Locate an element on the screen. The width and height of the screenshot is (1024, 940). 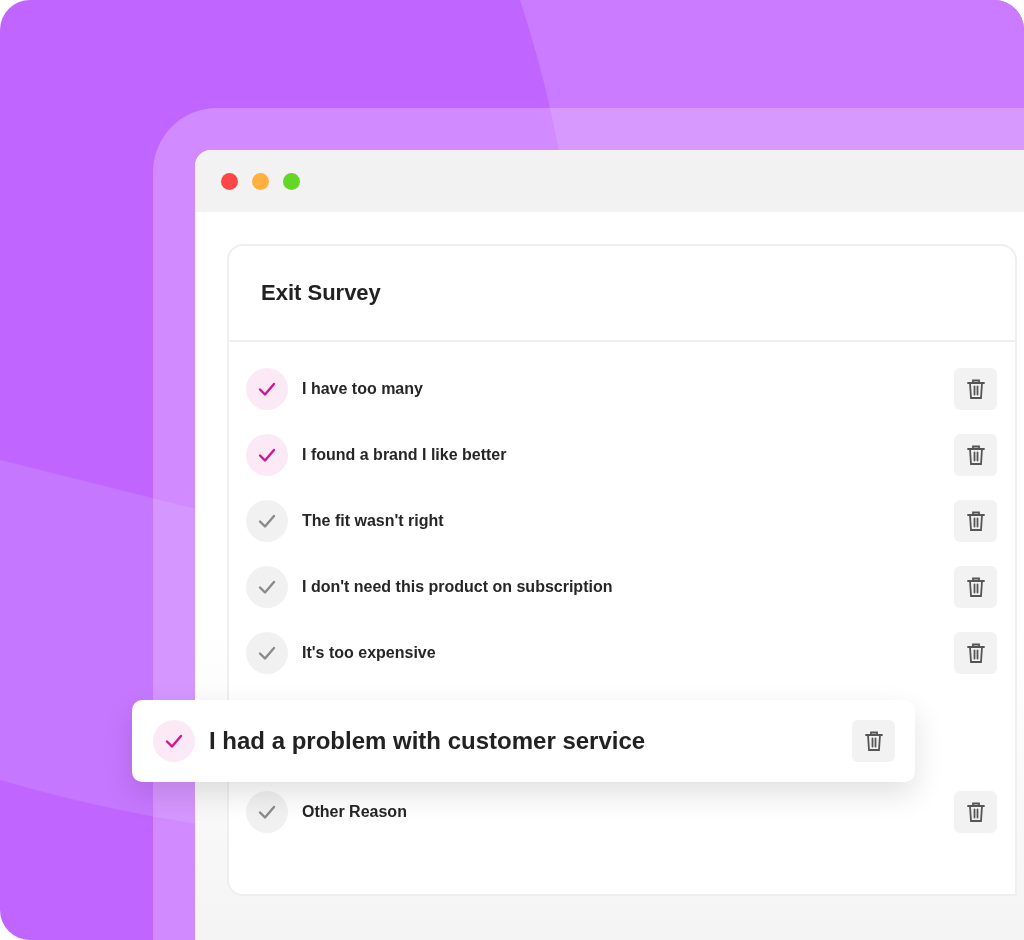
reason-label: I don't need this product on subscription is located at coordinates (457, 587).